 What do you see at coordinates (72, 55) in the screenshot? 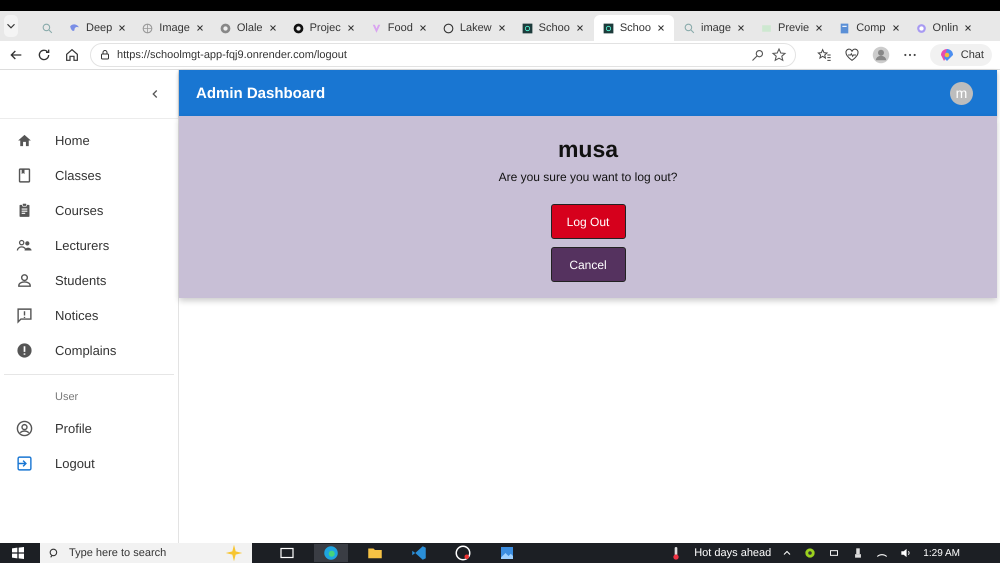
I see `home-icon` at bounding box center [72, 55].